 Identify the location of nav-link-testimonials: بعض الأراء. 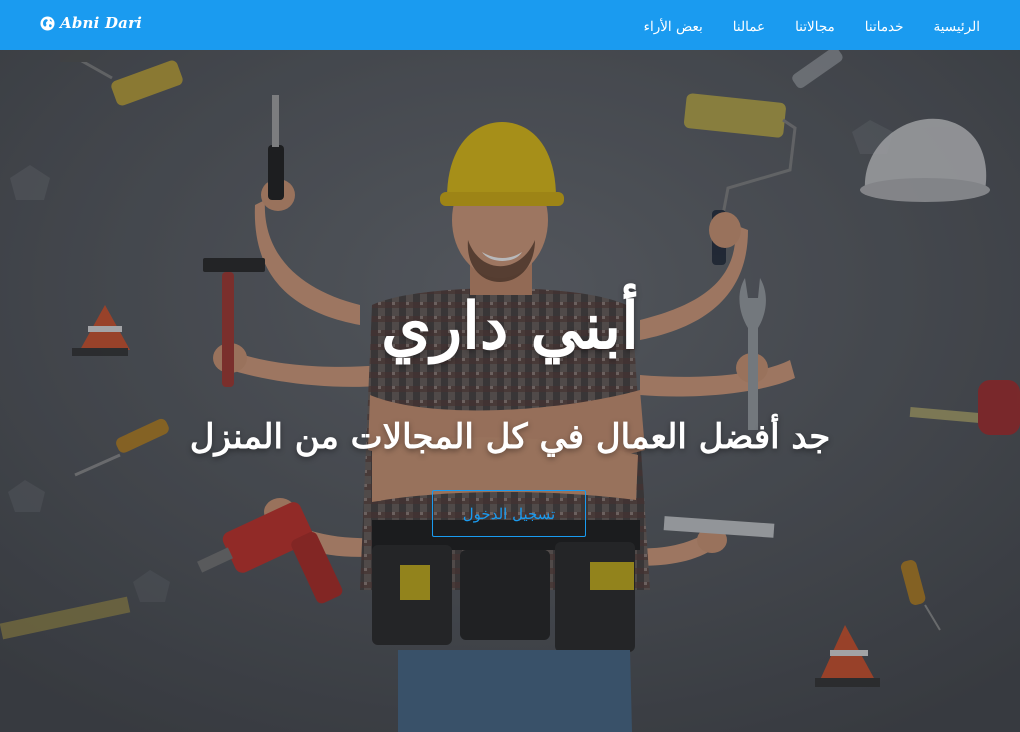
(673, 27).